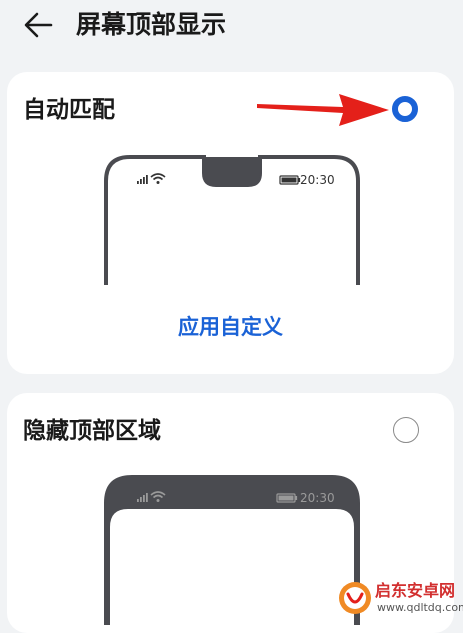 This screenshot has height=633, width=463. What do you see at coordinates (69, 110) in the screenshot?
I see `option-label-auto-match: 自动匹配` at bounding box center [69, 110].